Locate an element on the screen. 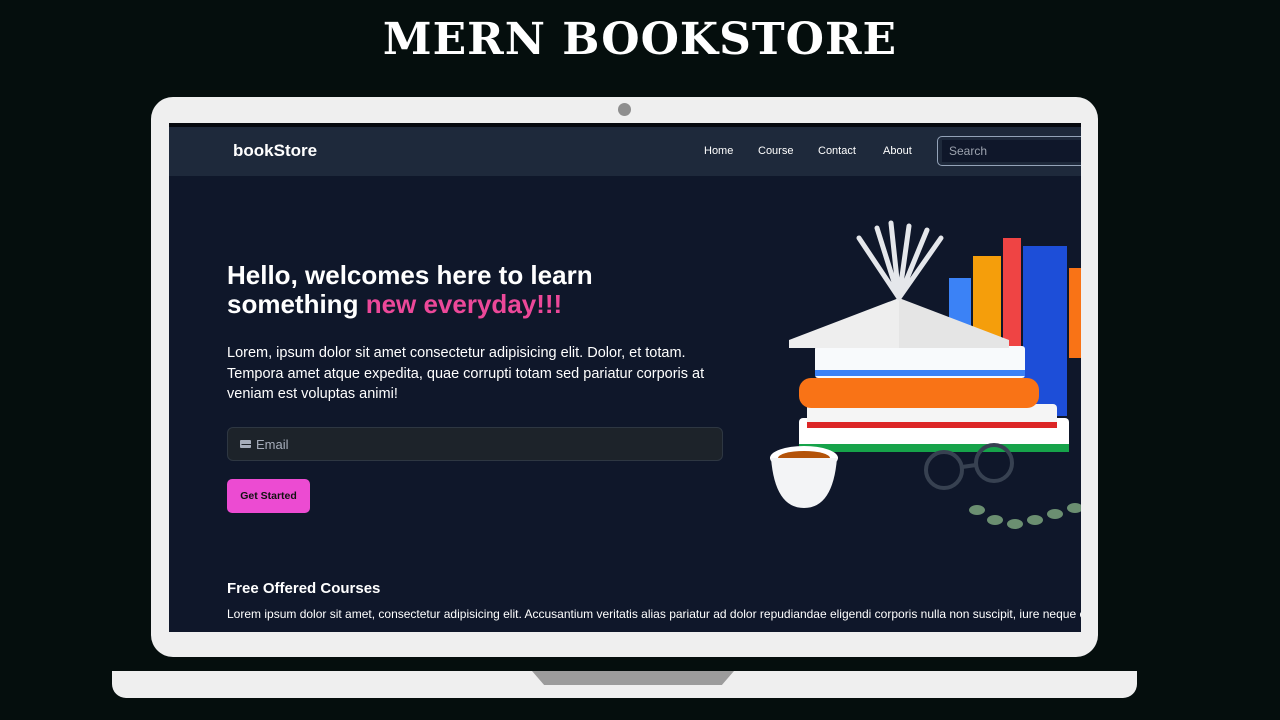 This screenshot has height=720, width=1280. search-input is located at coordinates (1011, 151).